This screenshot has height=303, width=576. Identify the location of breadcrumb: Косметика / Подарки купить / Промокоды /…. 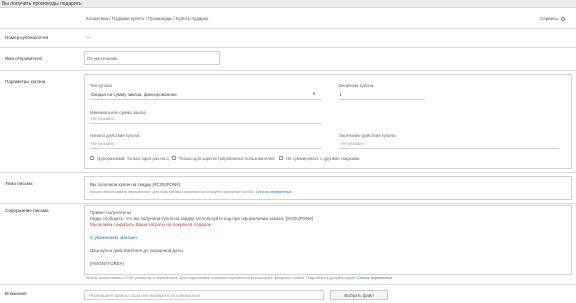
(147, 18).